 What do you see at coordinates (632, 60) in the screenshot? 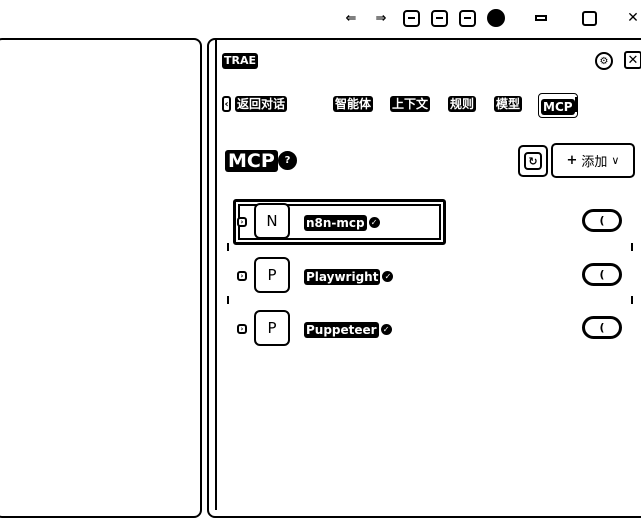
I see `close-icon: ✕` at bounding box center [632, 60].